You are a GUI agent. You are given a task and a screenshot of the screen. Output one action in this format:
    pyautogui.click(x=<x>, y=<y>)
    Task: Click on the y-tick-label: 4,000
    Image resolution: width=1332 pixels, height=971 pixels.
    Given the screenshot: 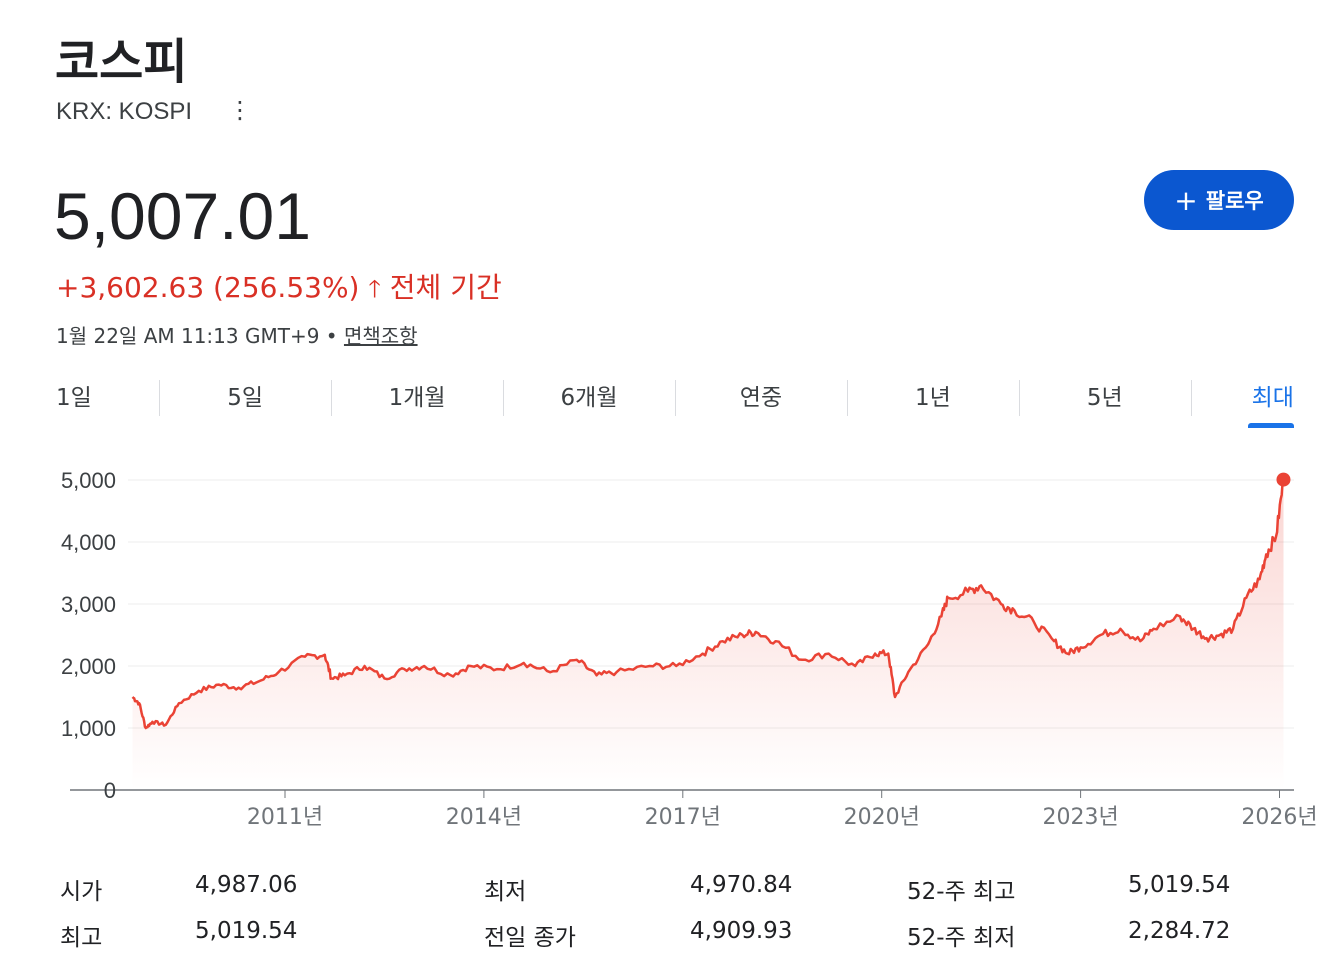 What is the action you would take?
    pyautogui.click(x=88, y=542)
    